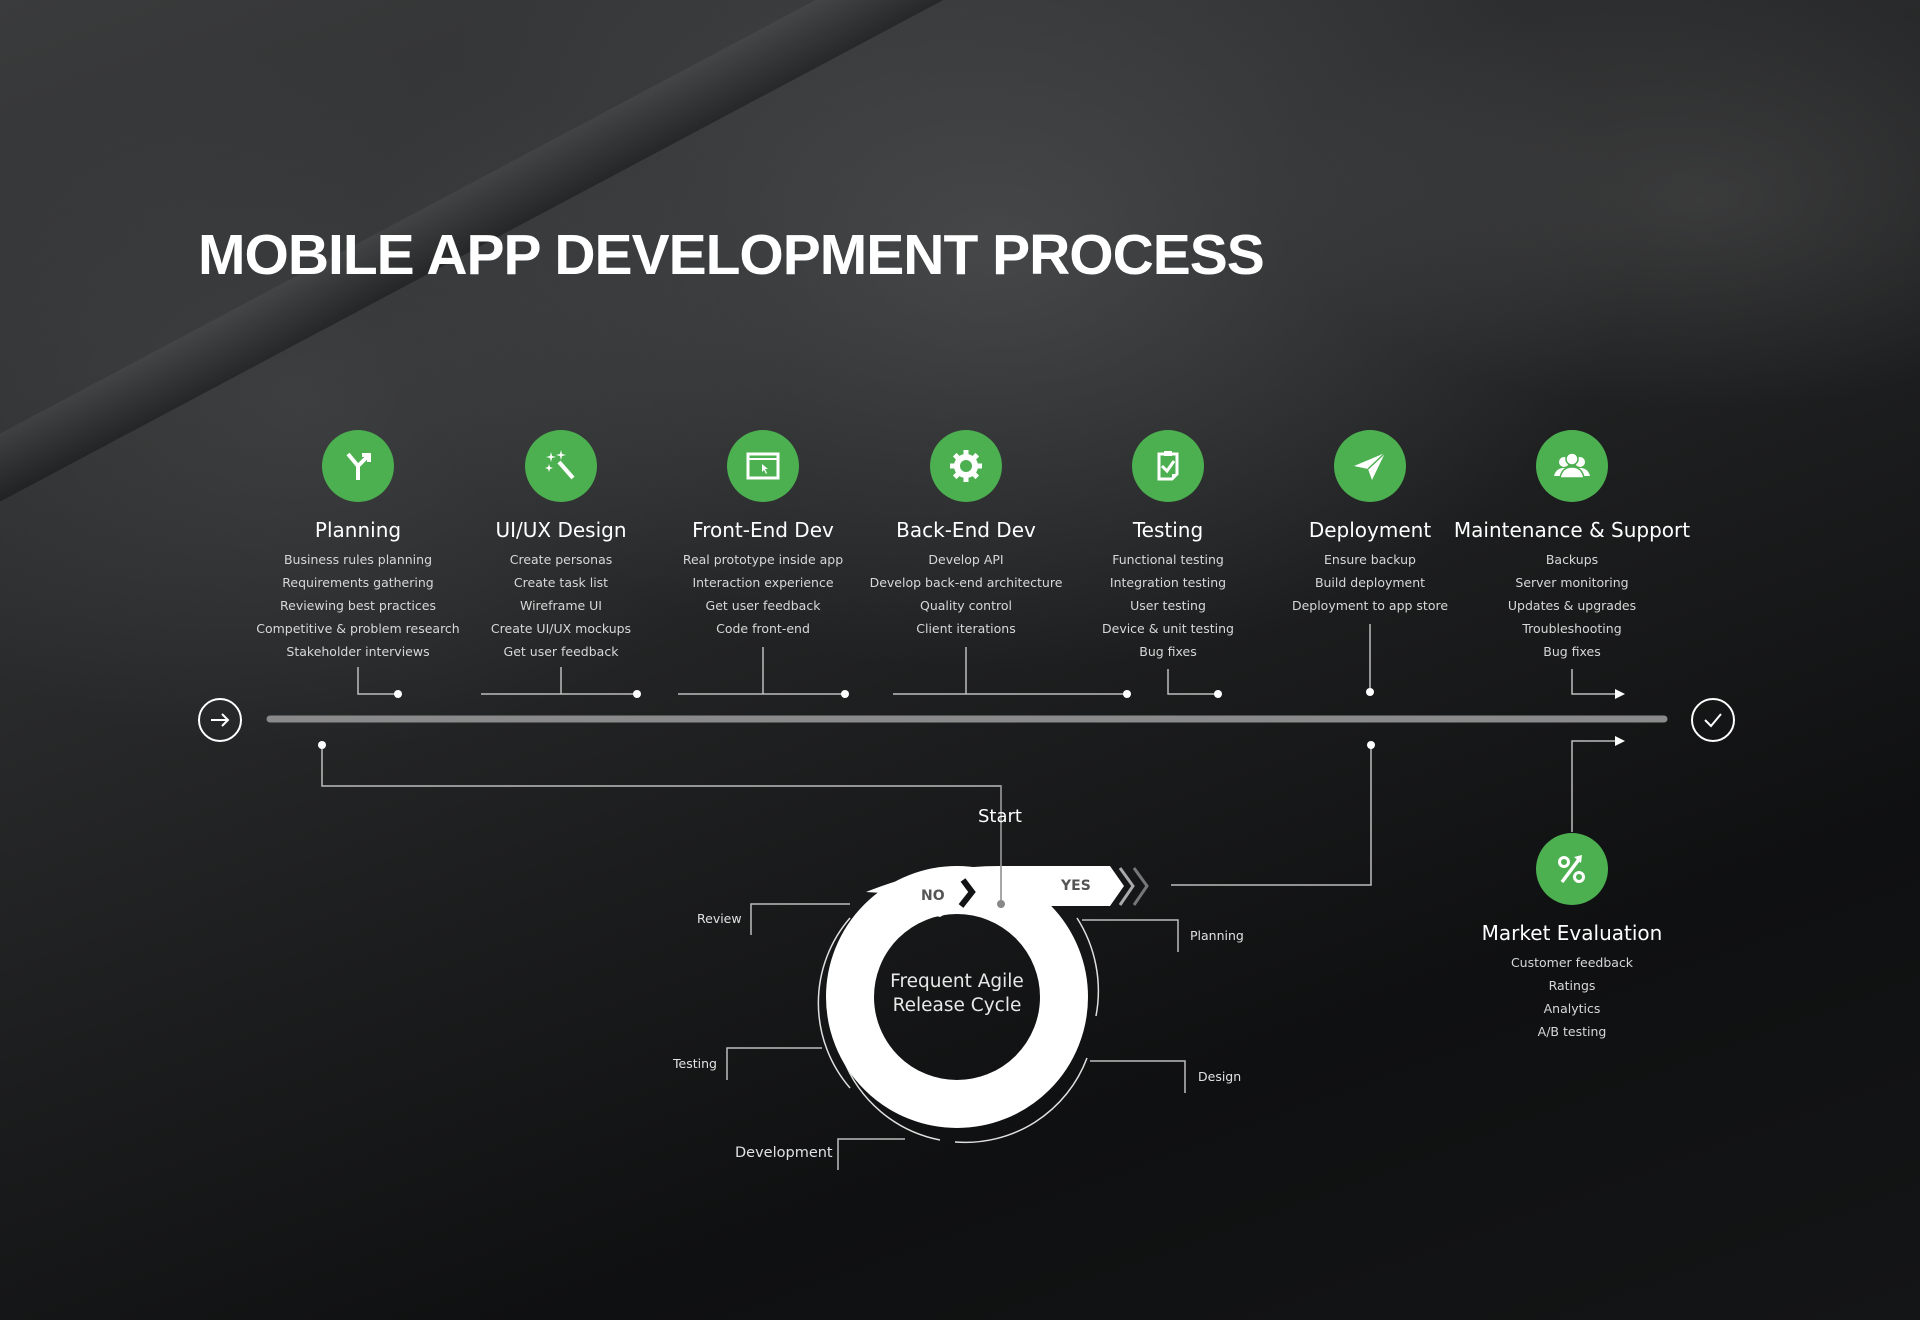 This screenshot has height=1320, width=1920. I want to click on cycle-line-review, so click(800, 919).